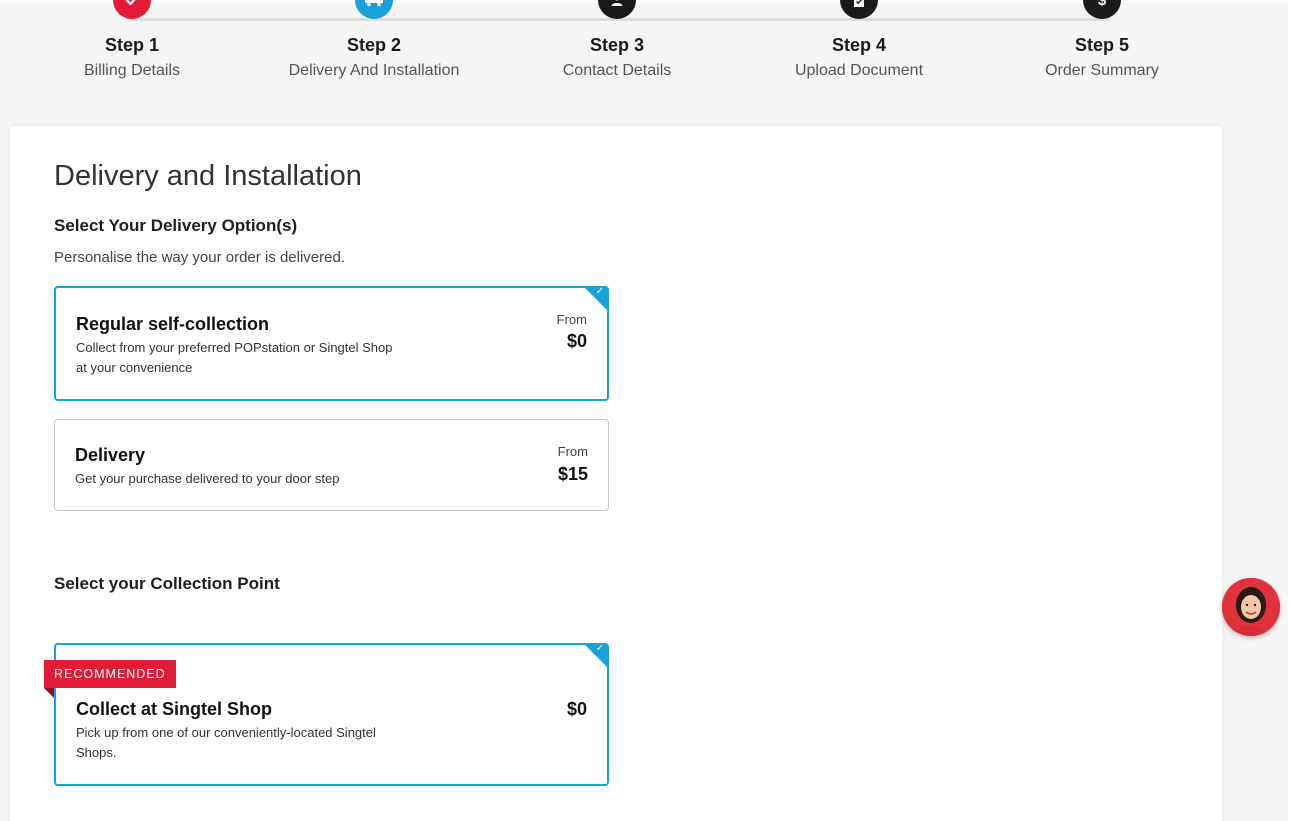  What do you see at coordinates (859, 45) in the screenshot?
I see `step-4-title: Step 4` at bounding box center [859, 45].